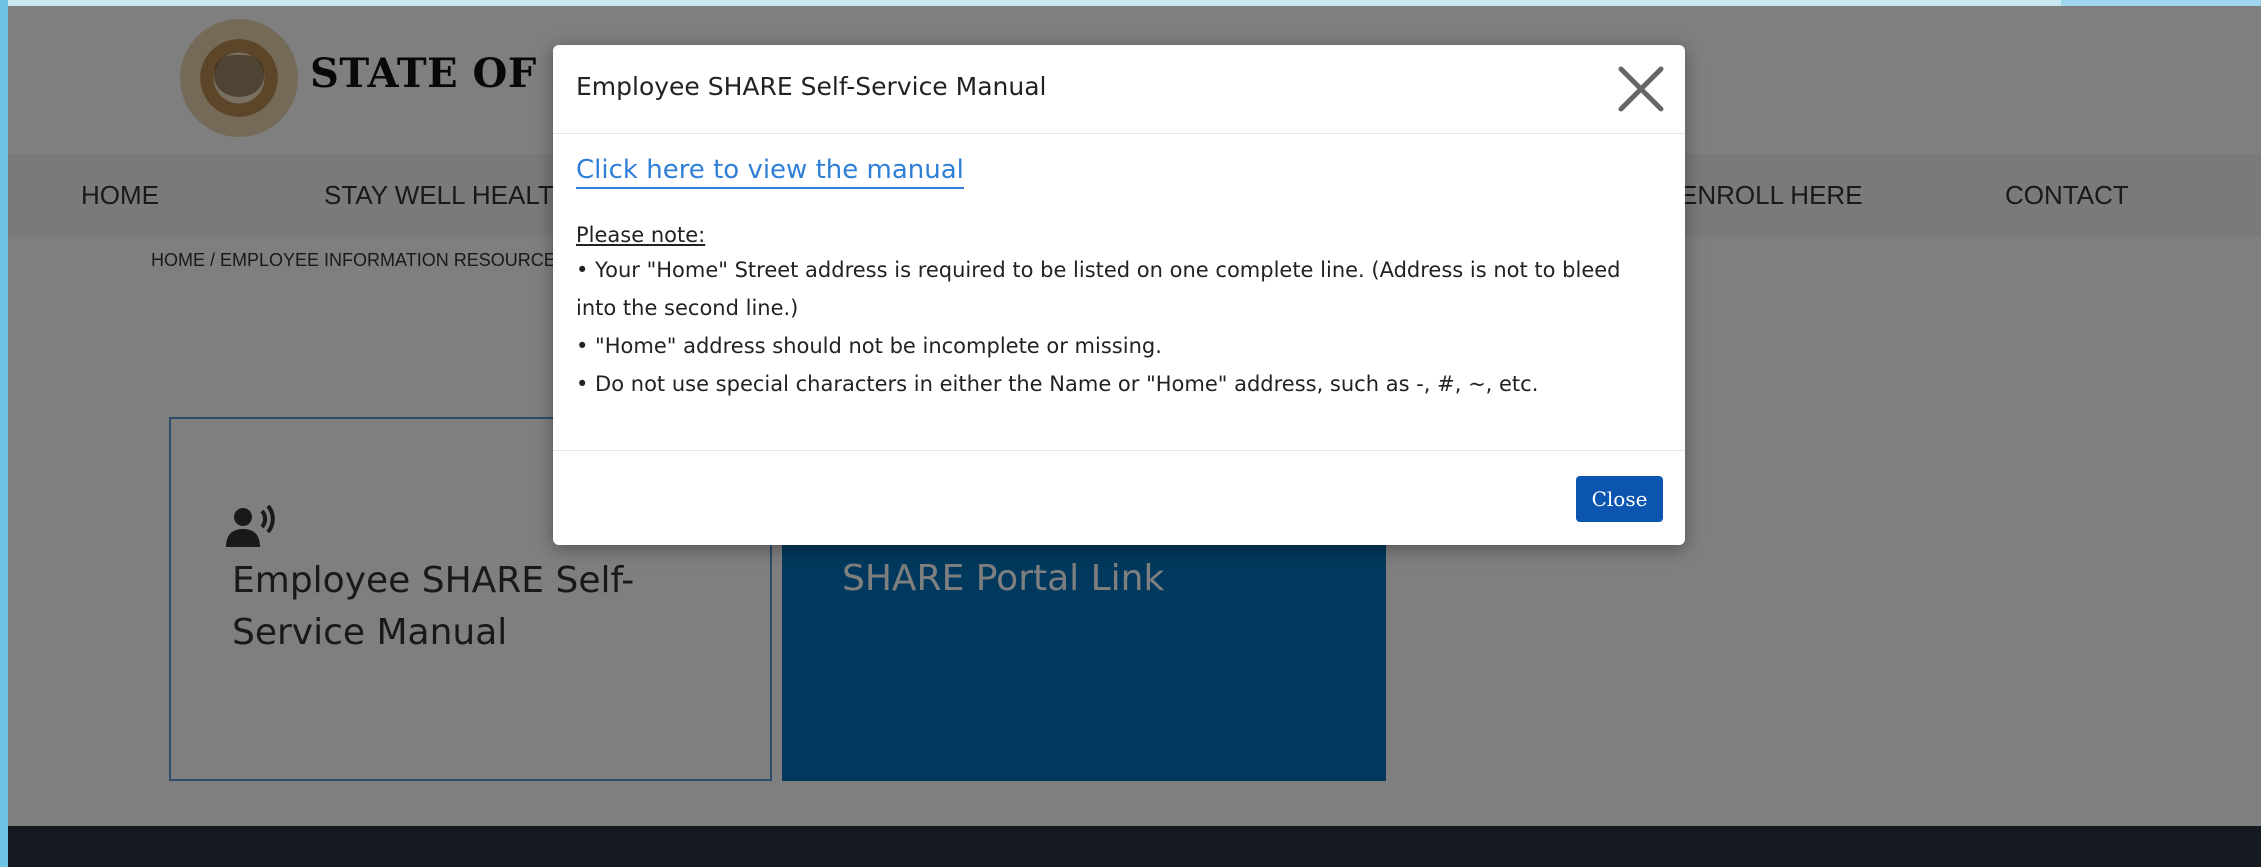  What do you see at coordinates (1119, 89) in the screenshot?
I see `modal-header: Employee SHARE Self-Service Manual` at bounding box center [1119, 89].